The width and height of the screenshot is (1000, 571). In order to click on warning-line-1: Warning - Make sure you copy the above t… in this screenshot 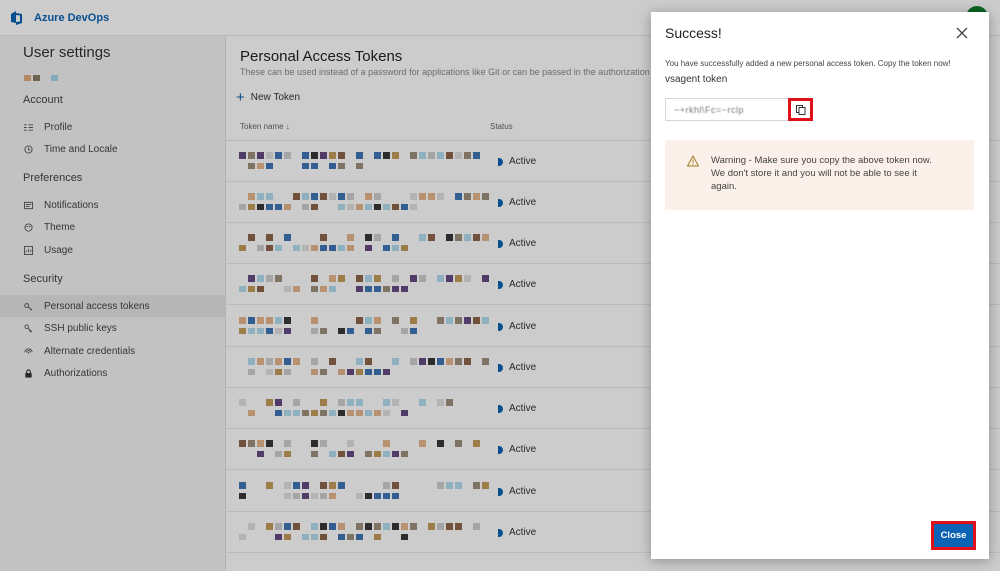, I will do `click(821, 160)`.